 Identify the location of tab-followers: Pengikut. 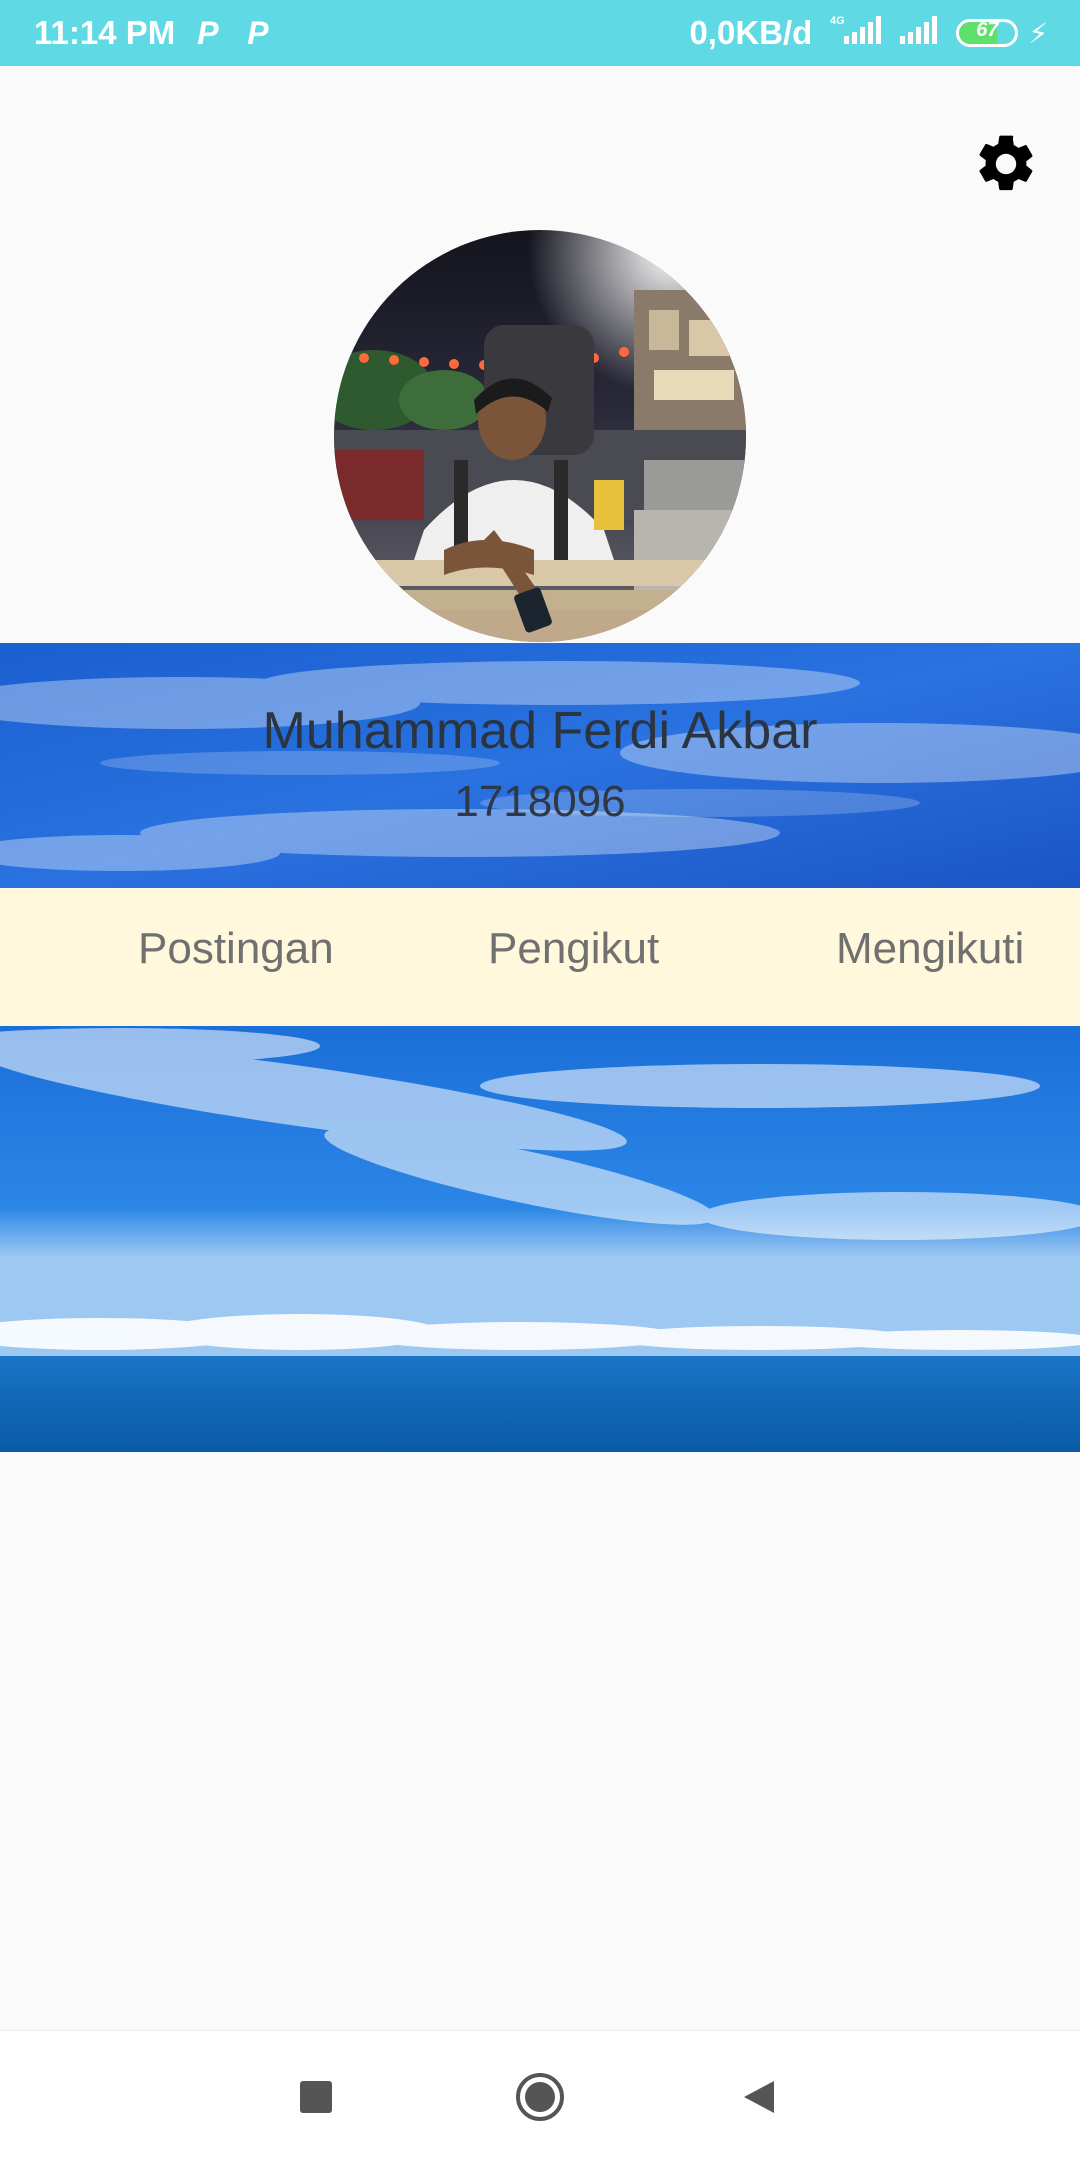
(573, 949).